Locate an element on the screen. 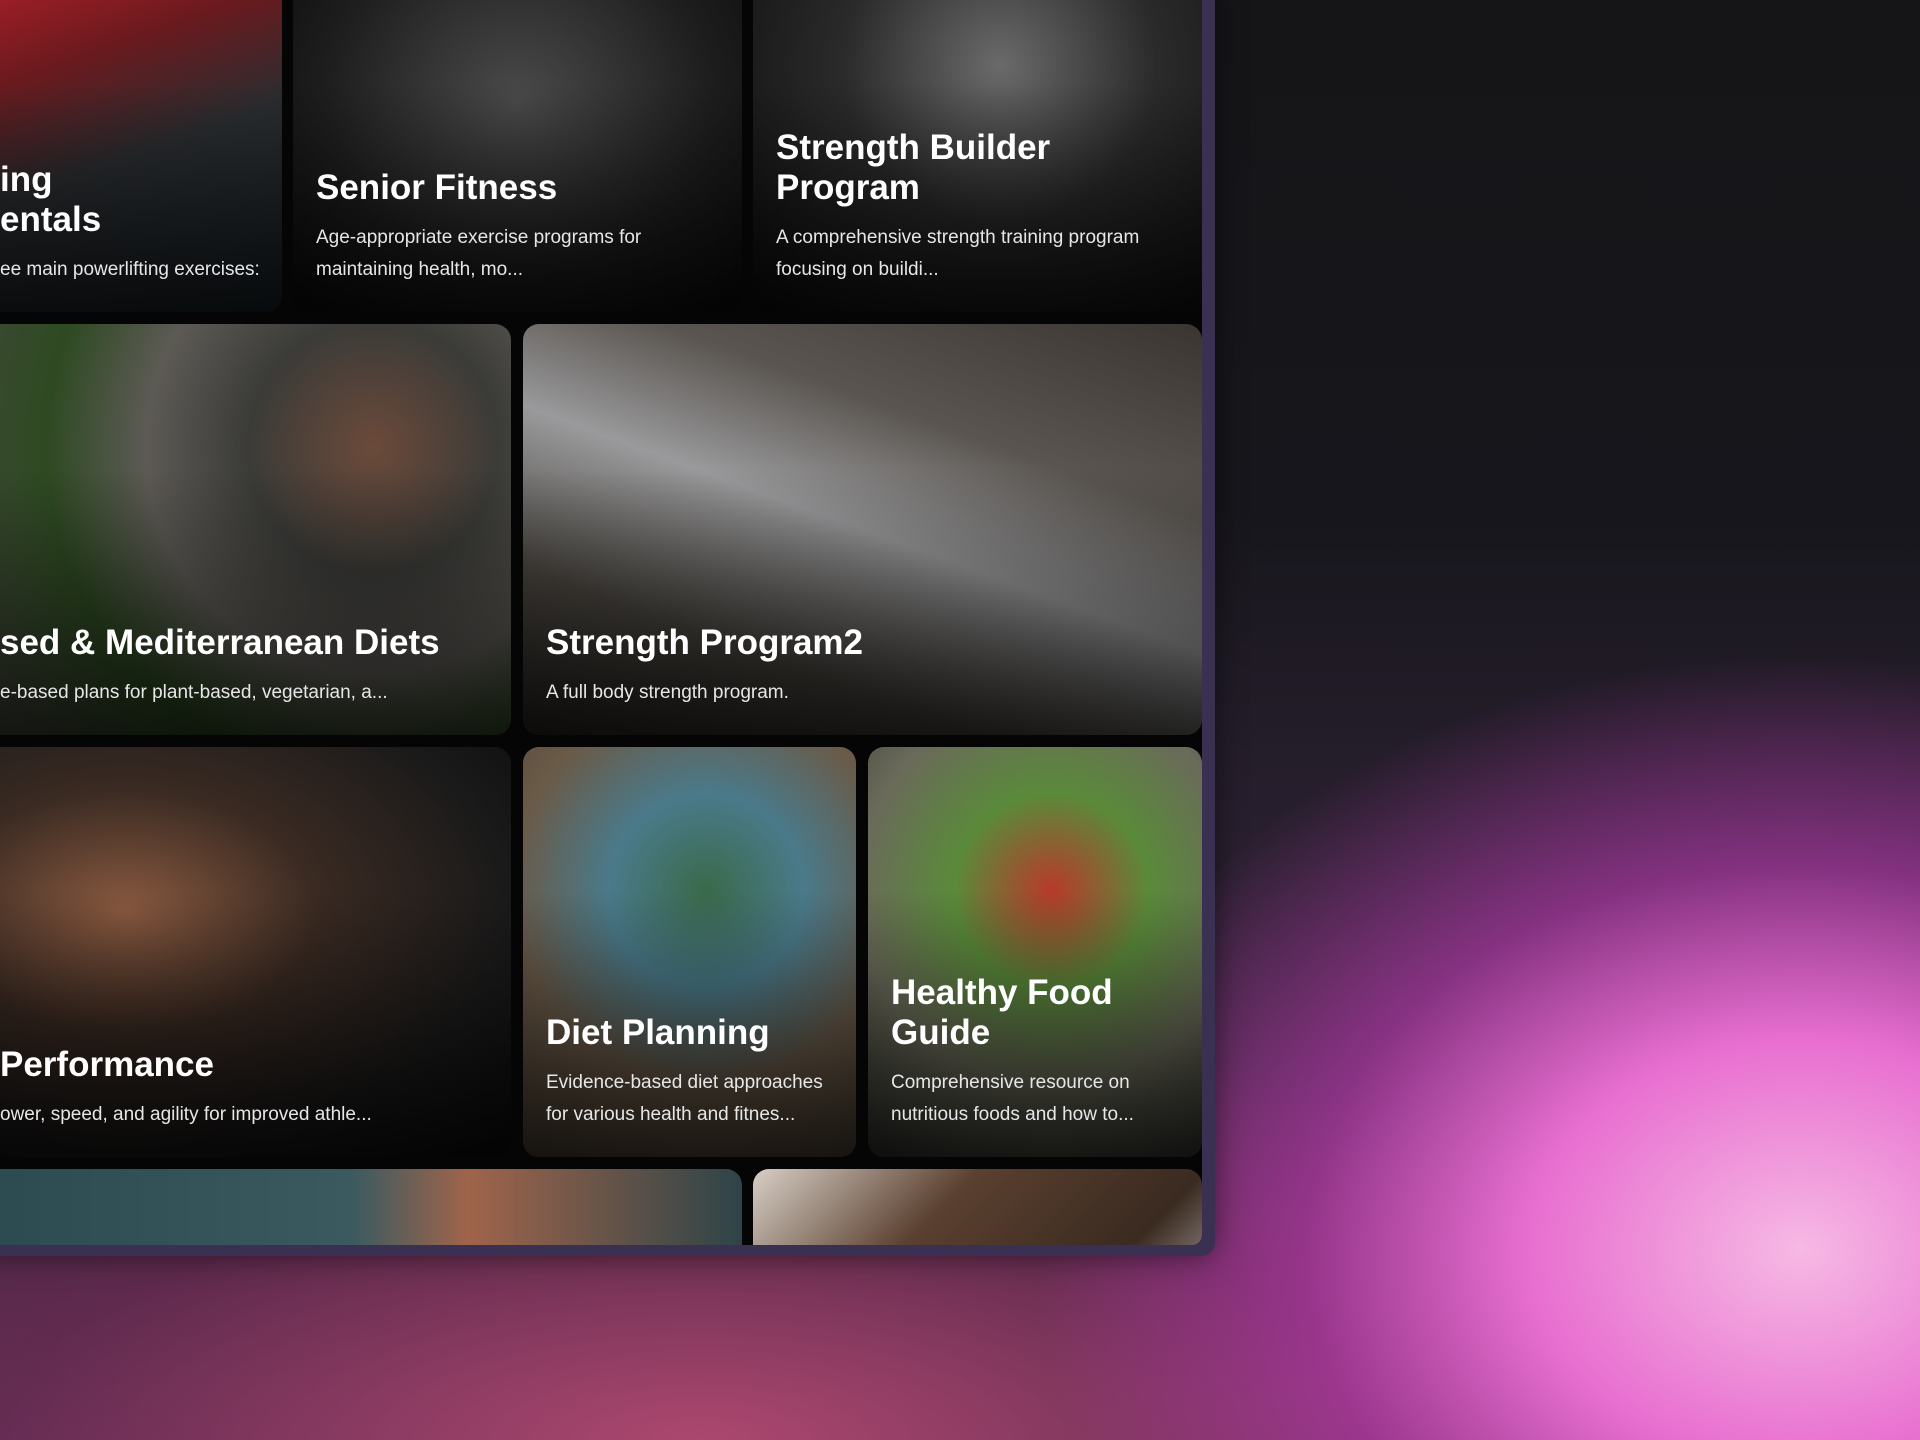  card-title: ing entals is located at coordinates (51, 199).